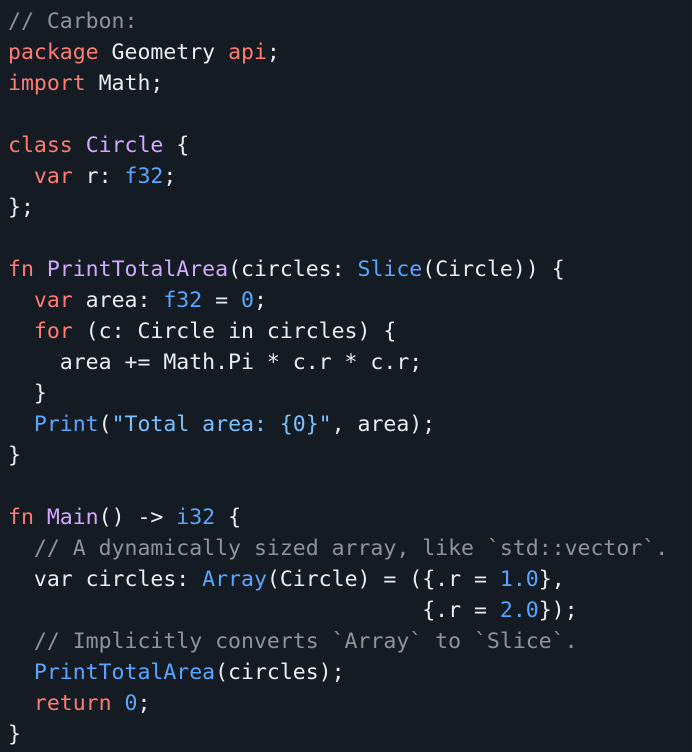  Describe the element at coordinates (519, 610) in the screenshot. I see `code-token-number: 2.0` at that location.